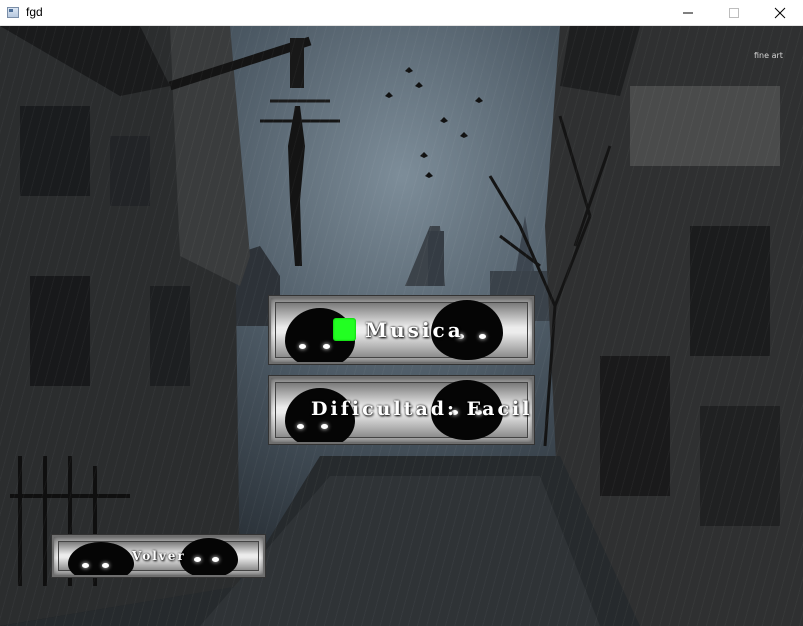  I want to click on back-button: Volver, so click(158, 556).